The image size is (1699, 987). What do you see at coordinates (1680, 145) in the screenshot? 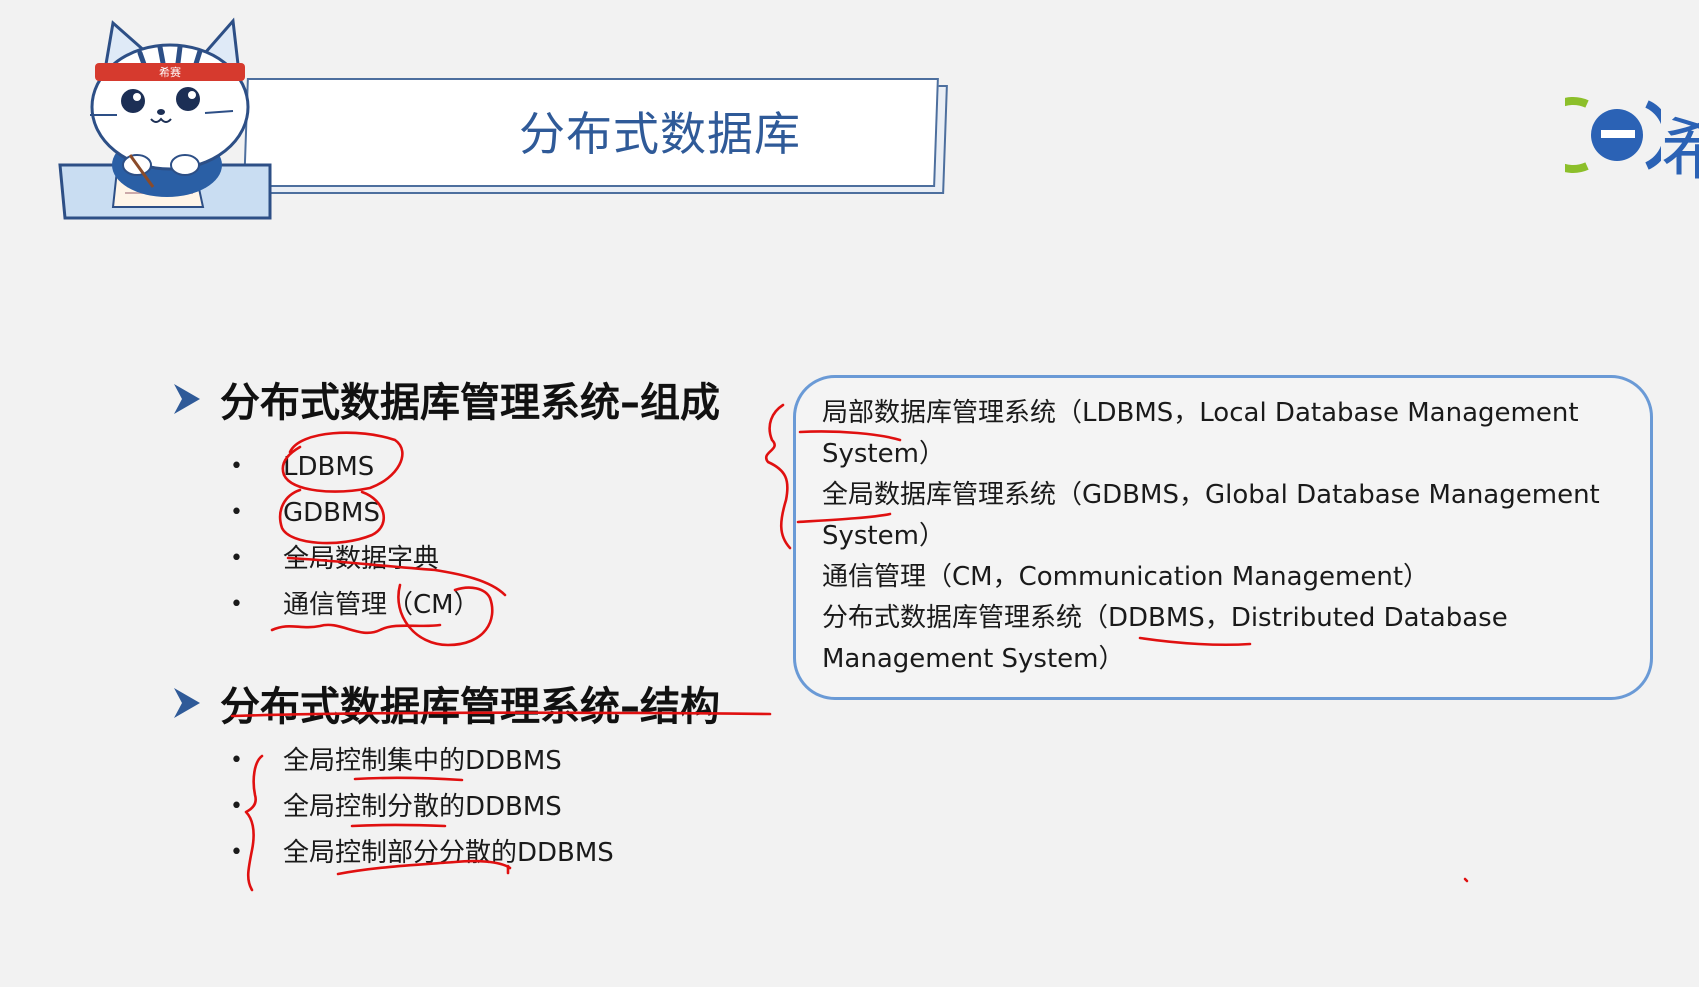
I see `logo-text: 希` at bounding box center [1680, 145].